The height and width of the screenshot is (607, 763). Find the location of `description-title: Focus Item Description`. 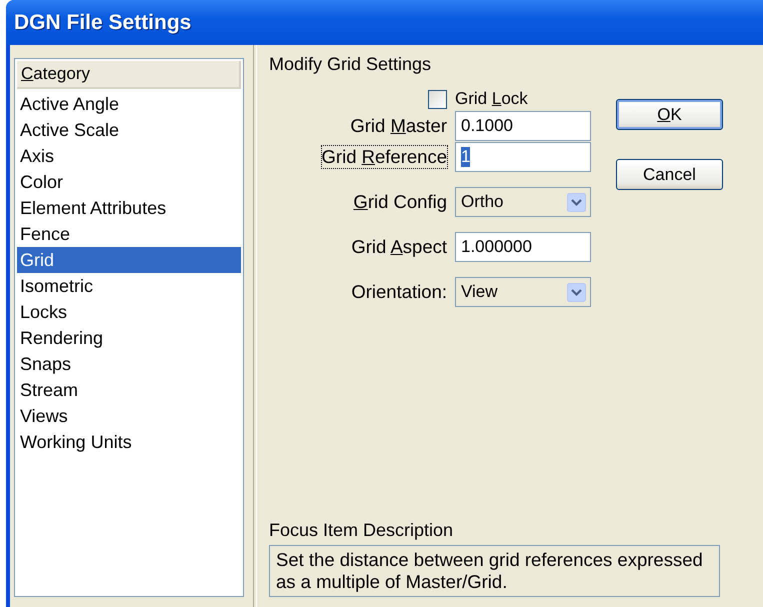

description-title: Focus Item Description is located at coordinates (361, 530).